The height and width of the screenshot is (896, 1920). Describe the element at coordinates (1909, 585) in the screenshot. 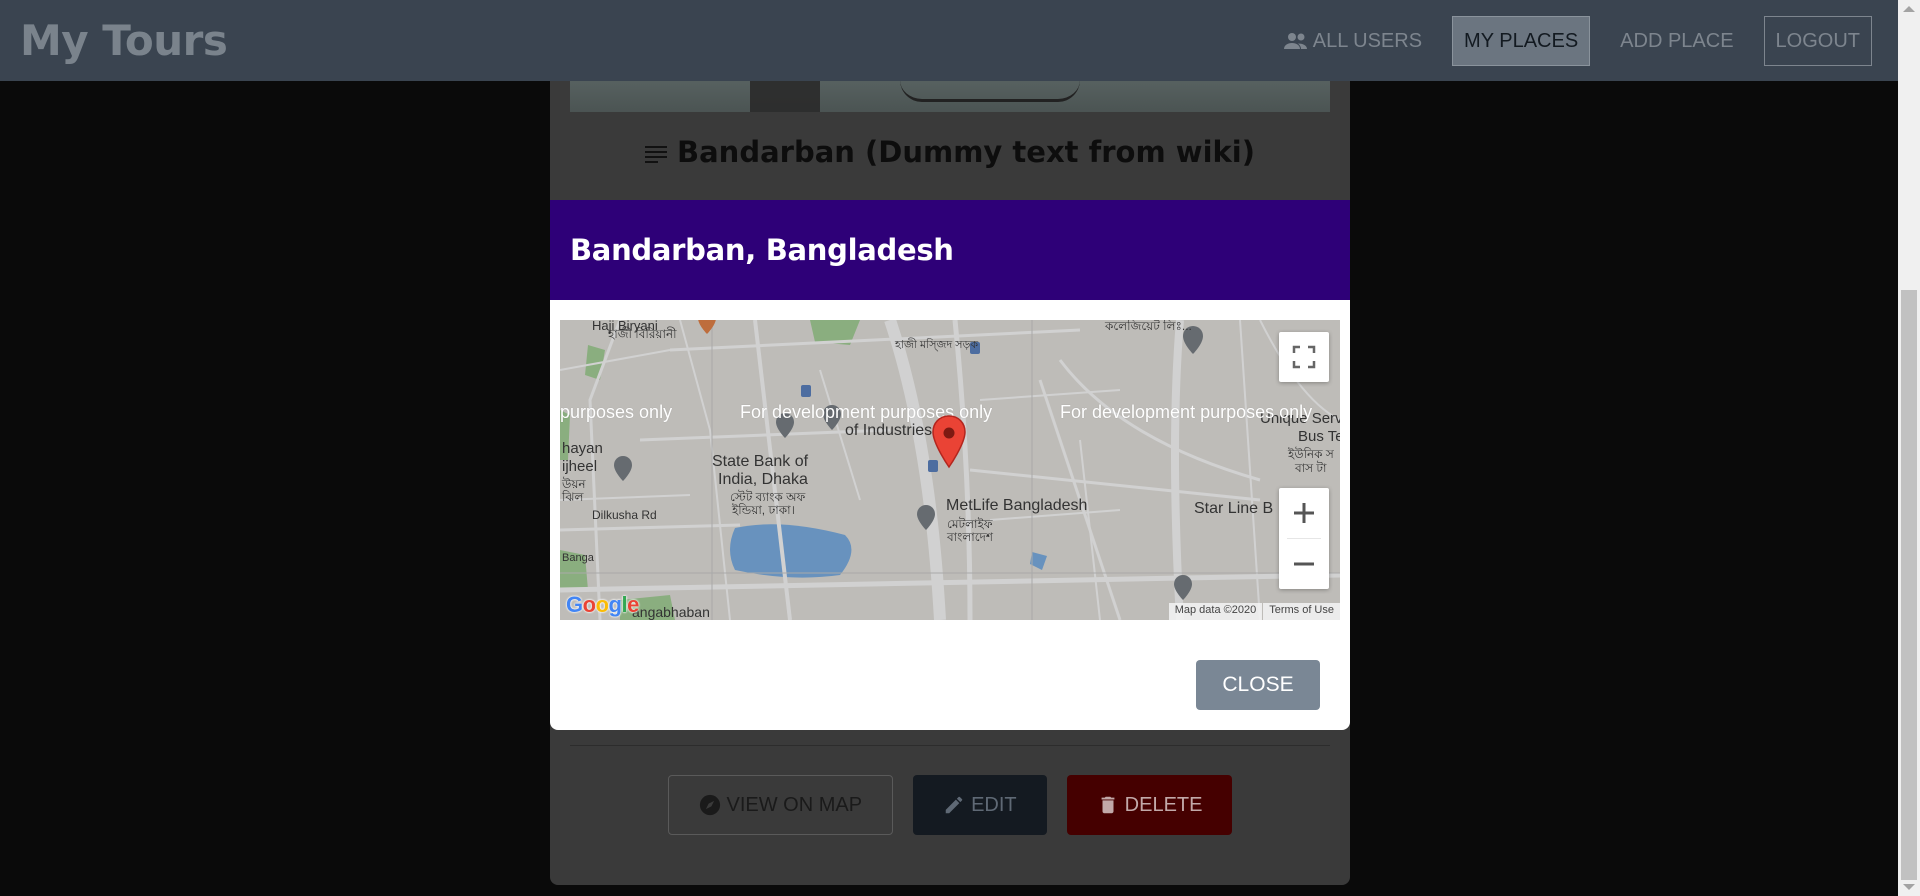

I see `scroll-thumb` at that location.